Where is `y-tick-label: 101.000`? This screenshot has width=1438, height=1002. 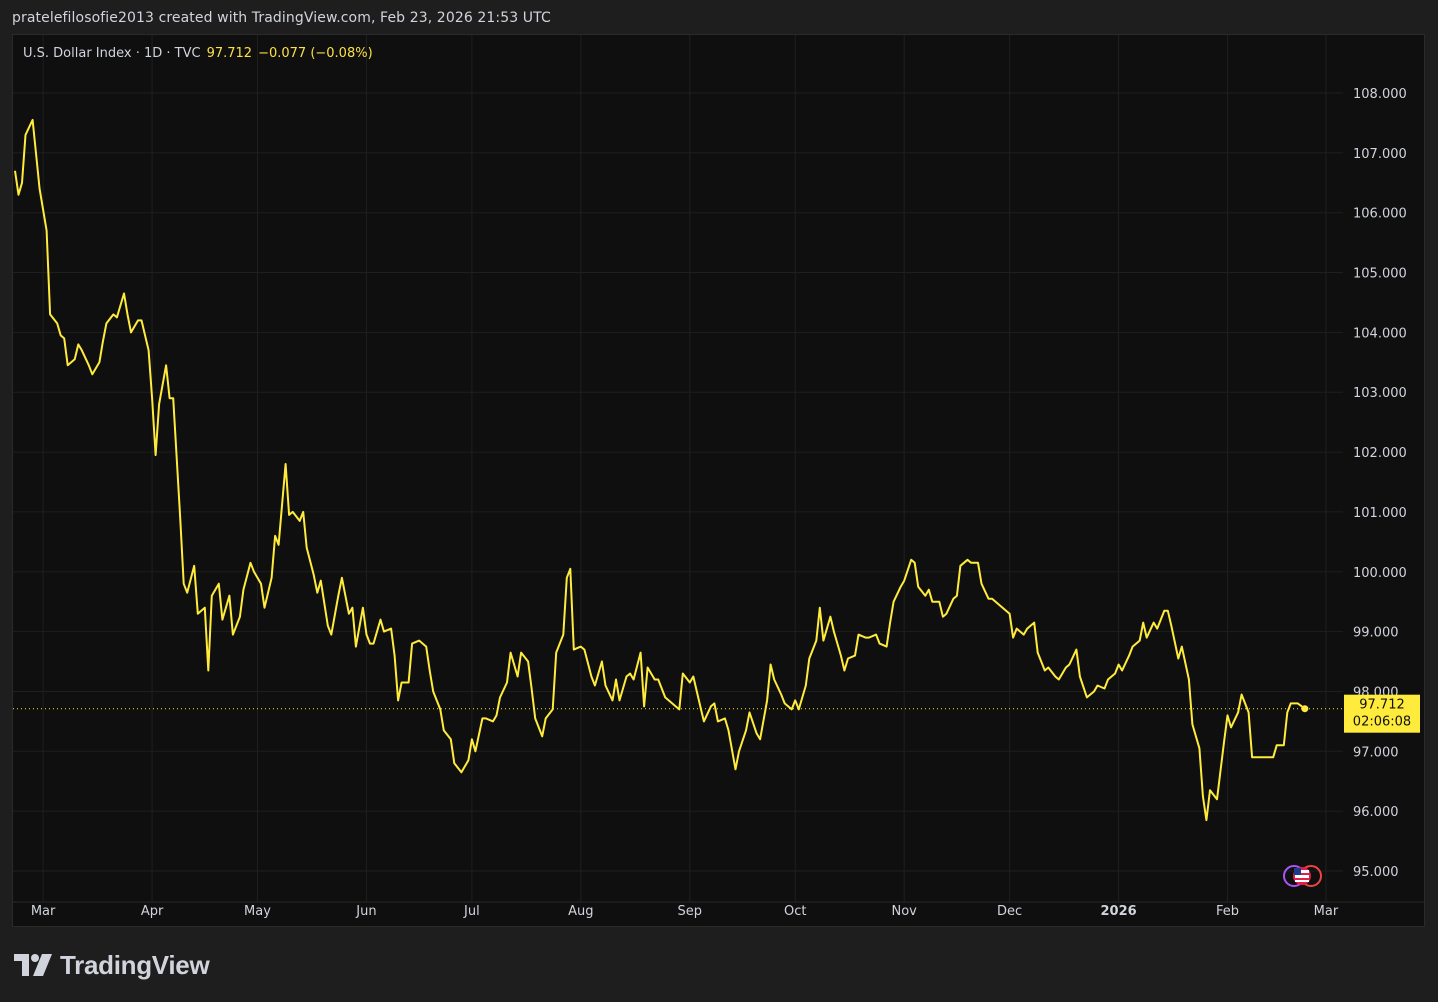
y-tick-label: 101.000 is located at coordinates (1380, 513).